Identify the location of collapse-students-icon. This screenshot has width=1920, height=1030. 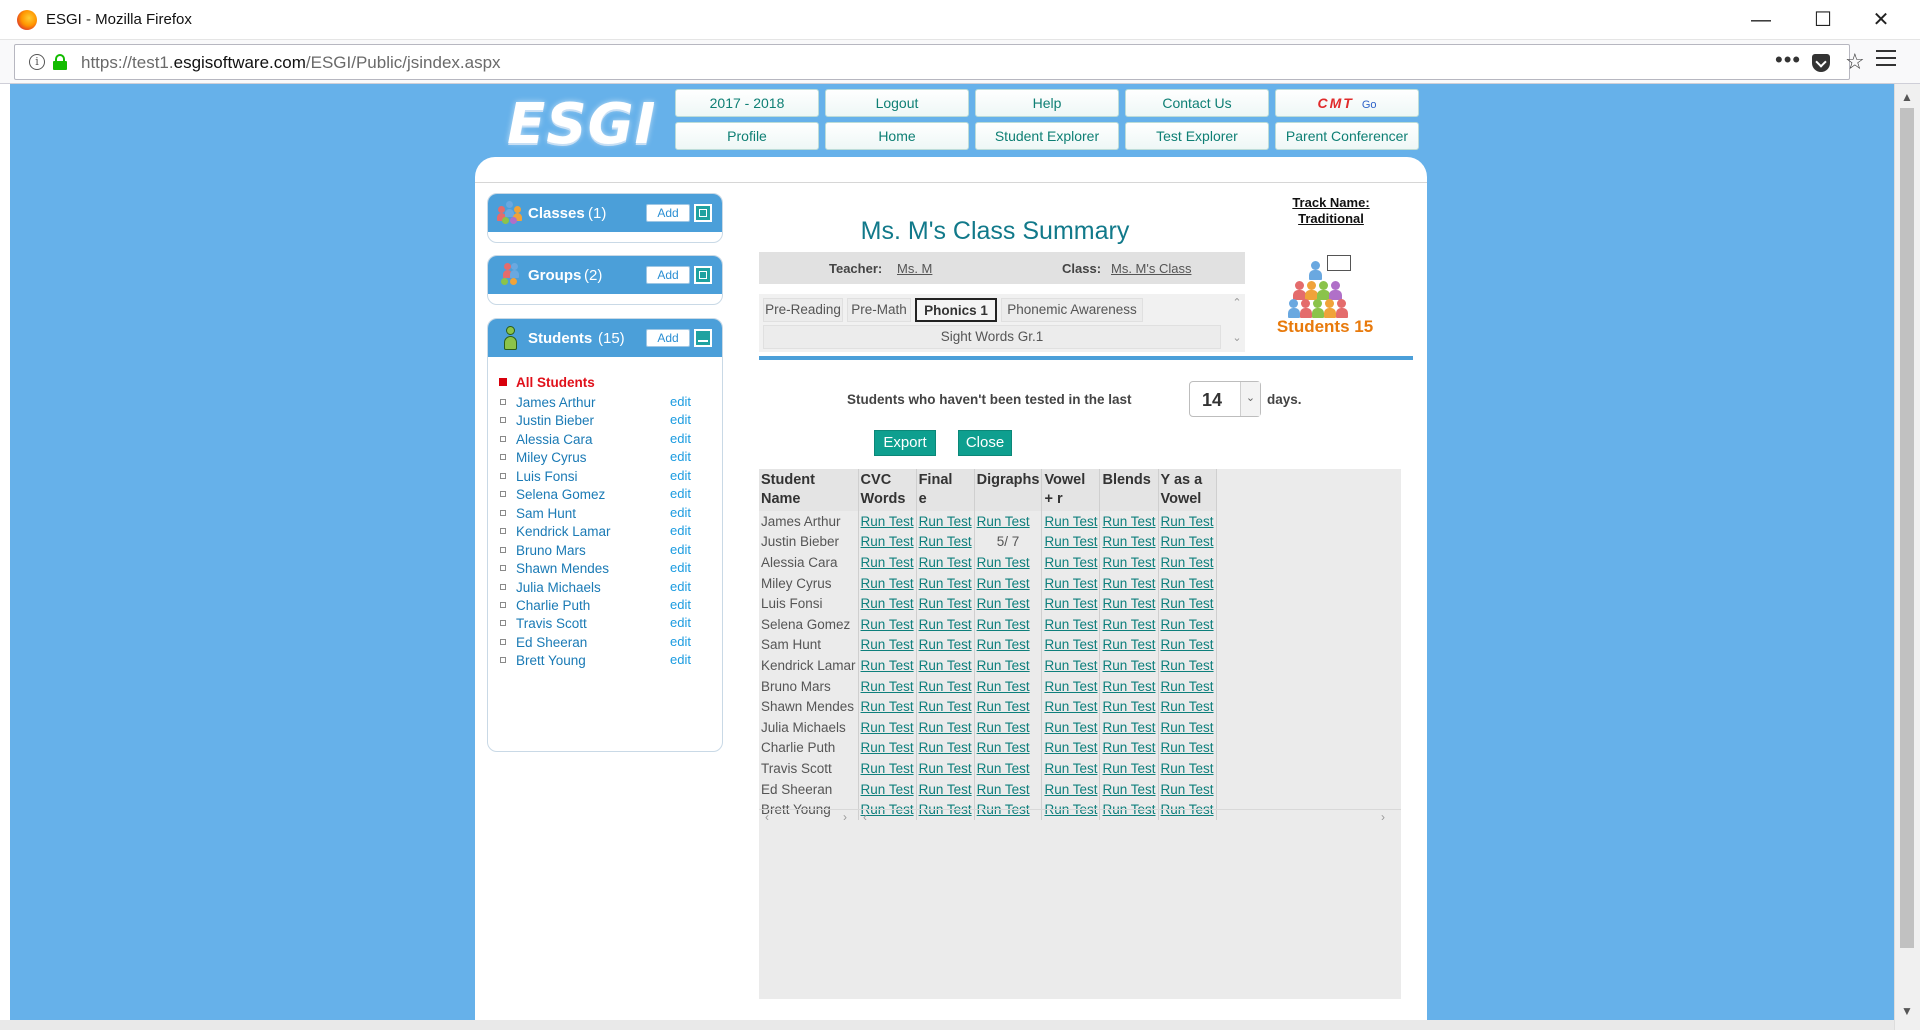
(703, 338).